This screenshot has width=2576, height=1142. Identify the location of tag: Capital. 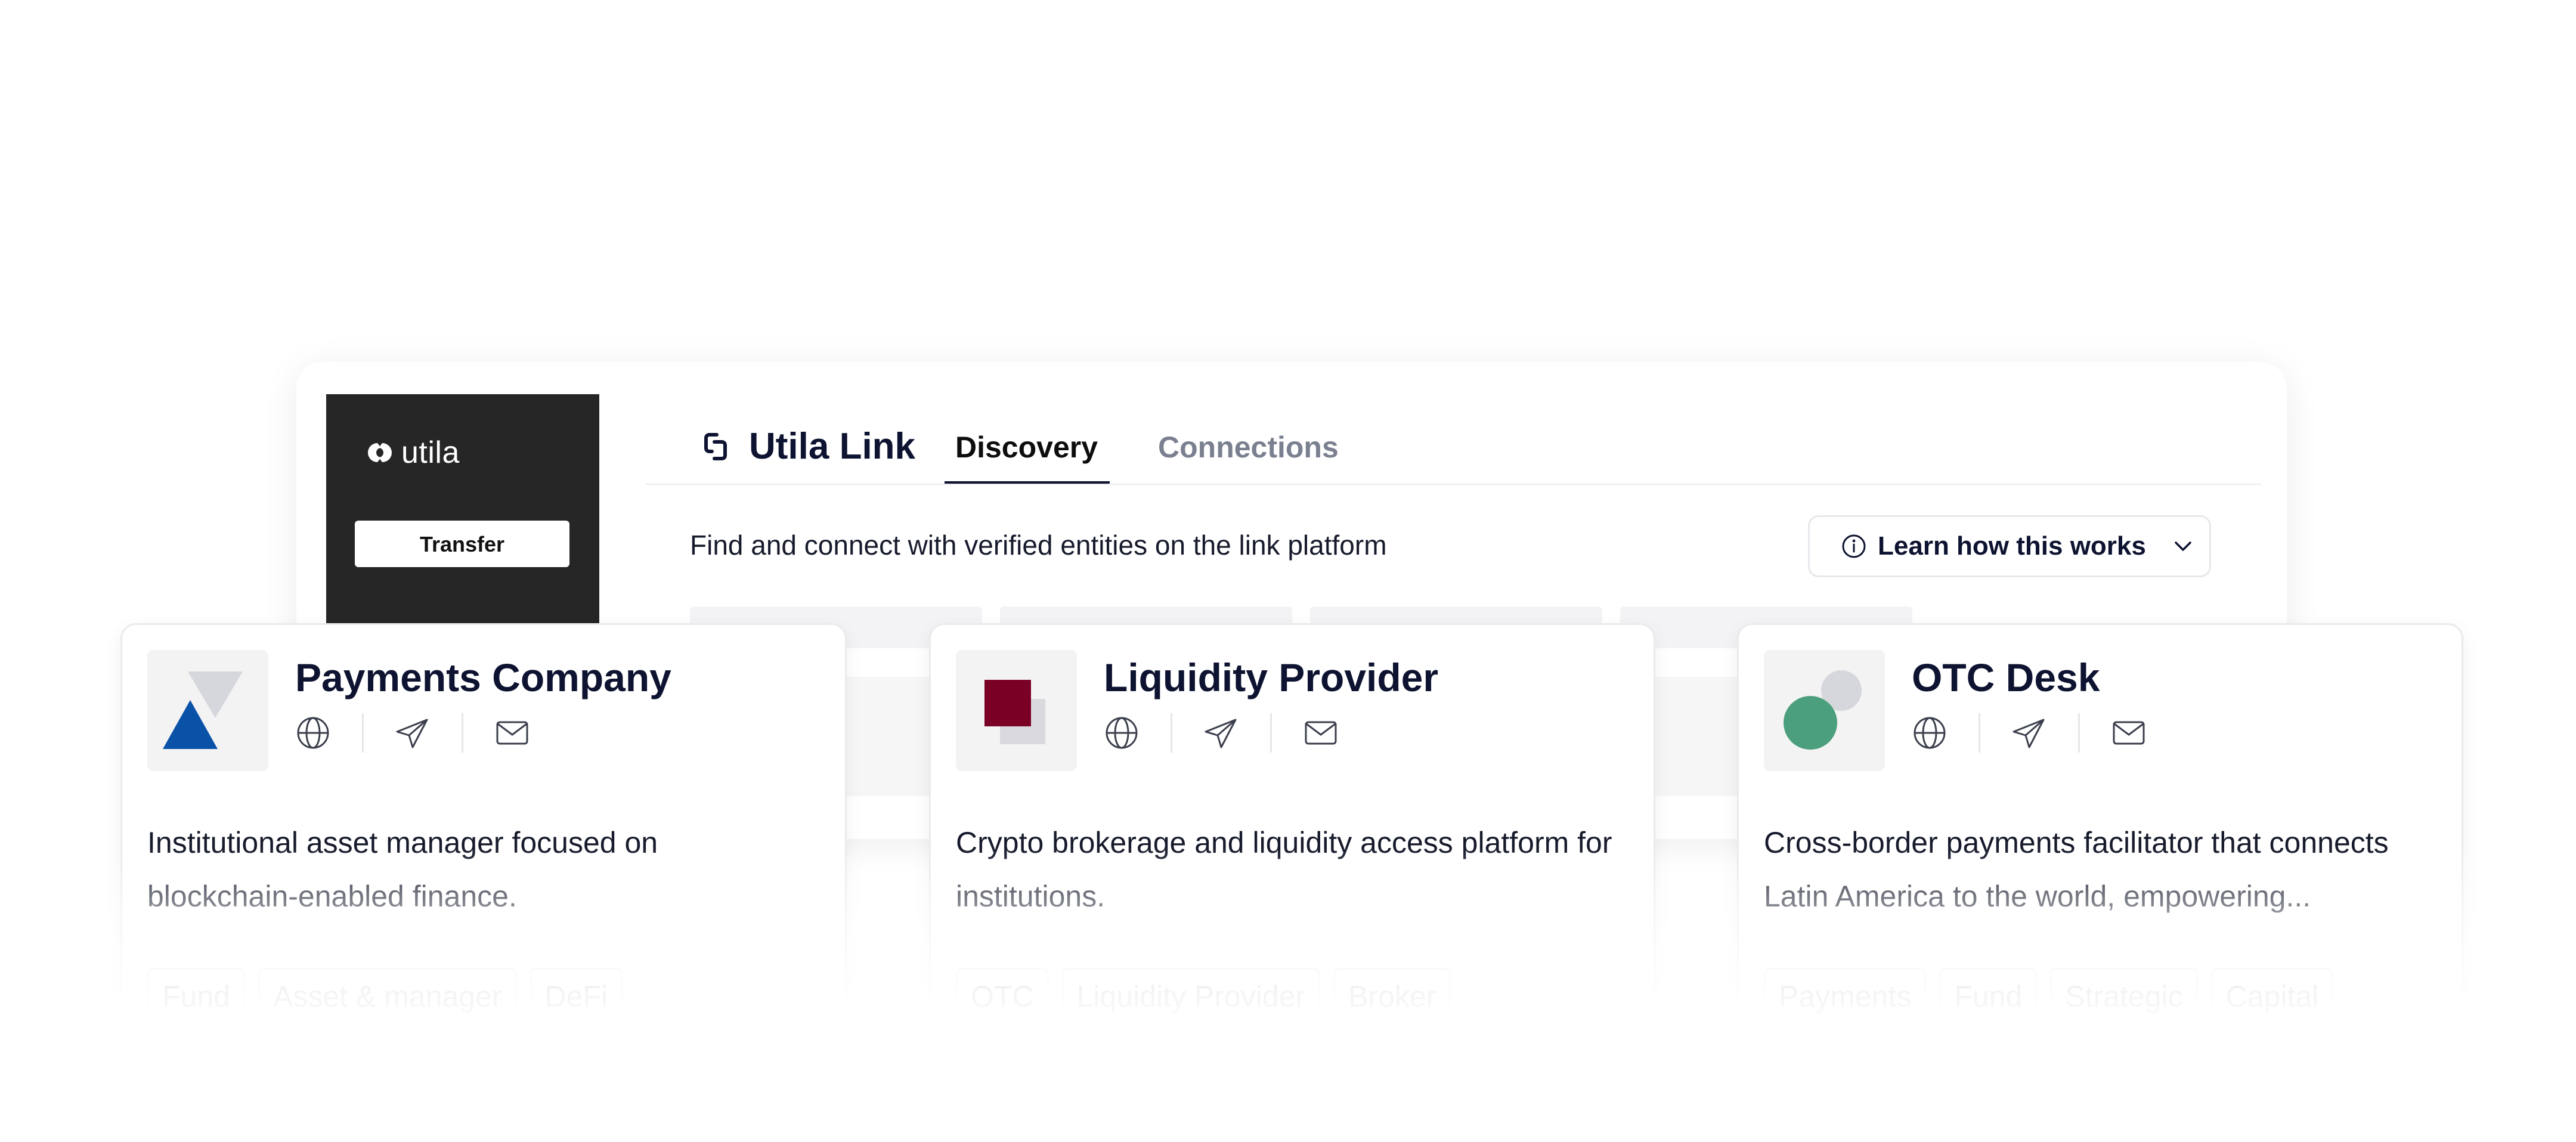
(2272, 997).